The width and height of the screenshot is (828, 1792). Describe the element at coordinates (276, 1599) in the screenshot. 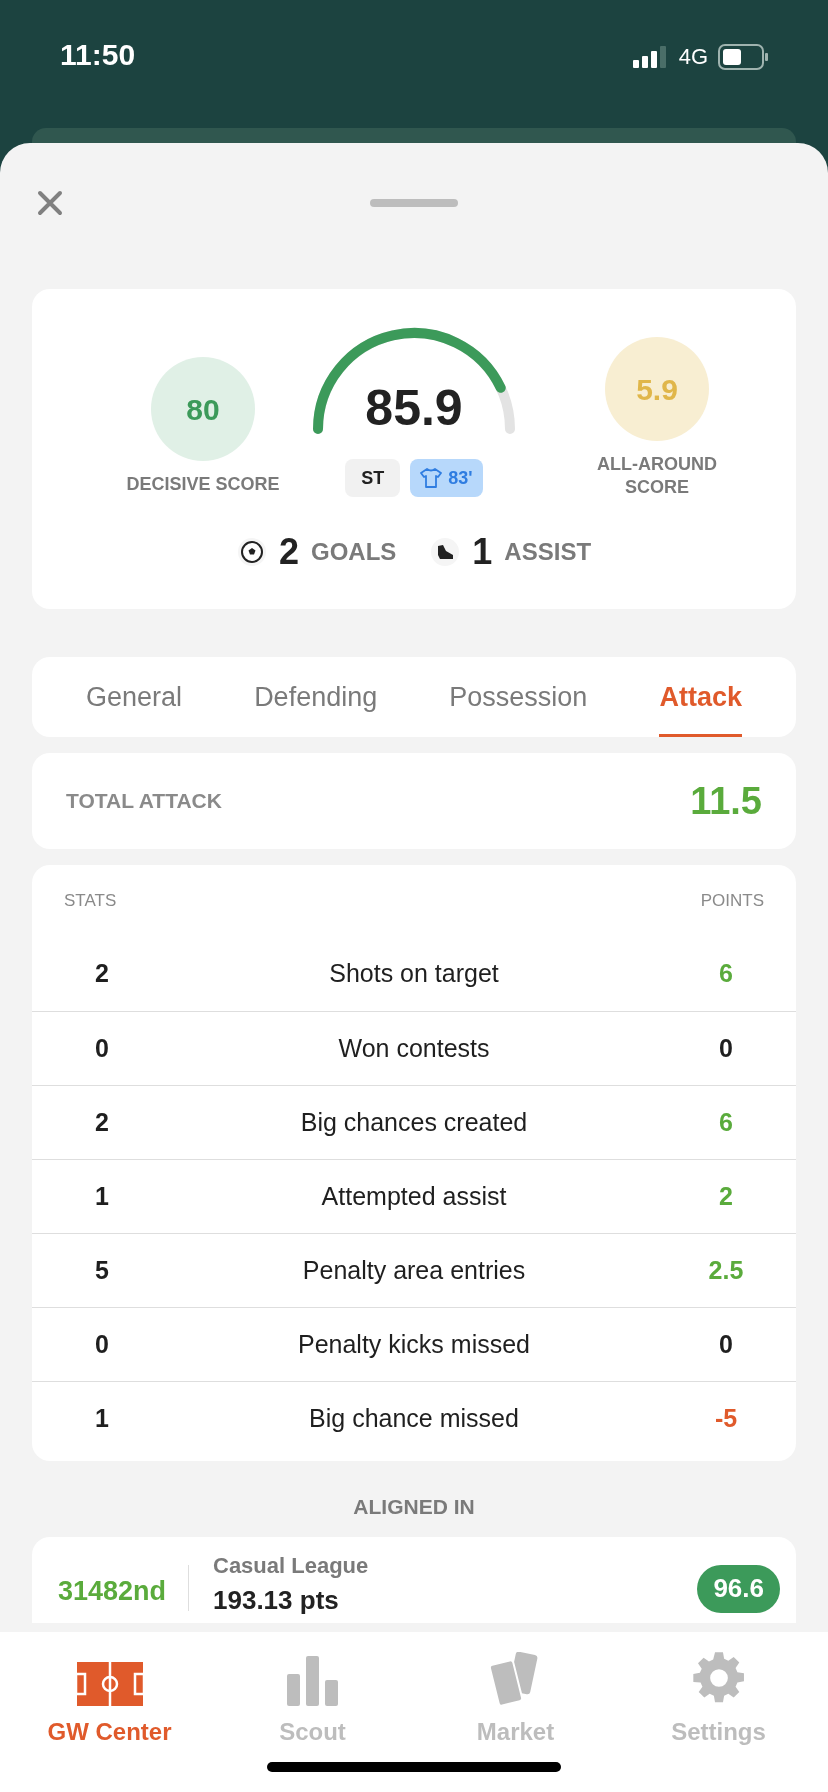

I see `league-points: 193.13 pts` at that location.